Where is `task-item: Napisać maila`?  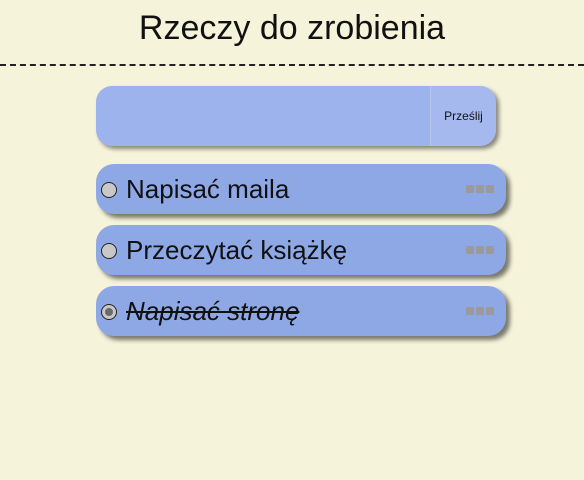
task-item: Napisać maila is located at coordinates (301, 189).